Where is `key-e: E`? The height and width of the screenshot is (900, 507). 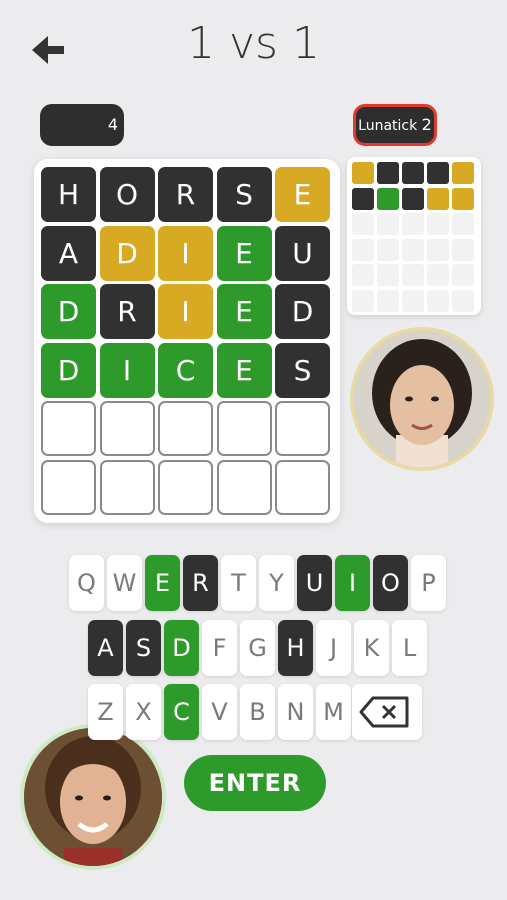 key-e: E is located at coordinates (162, 583).